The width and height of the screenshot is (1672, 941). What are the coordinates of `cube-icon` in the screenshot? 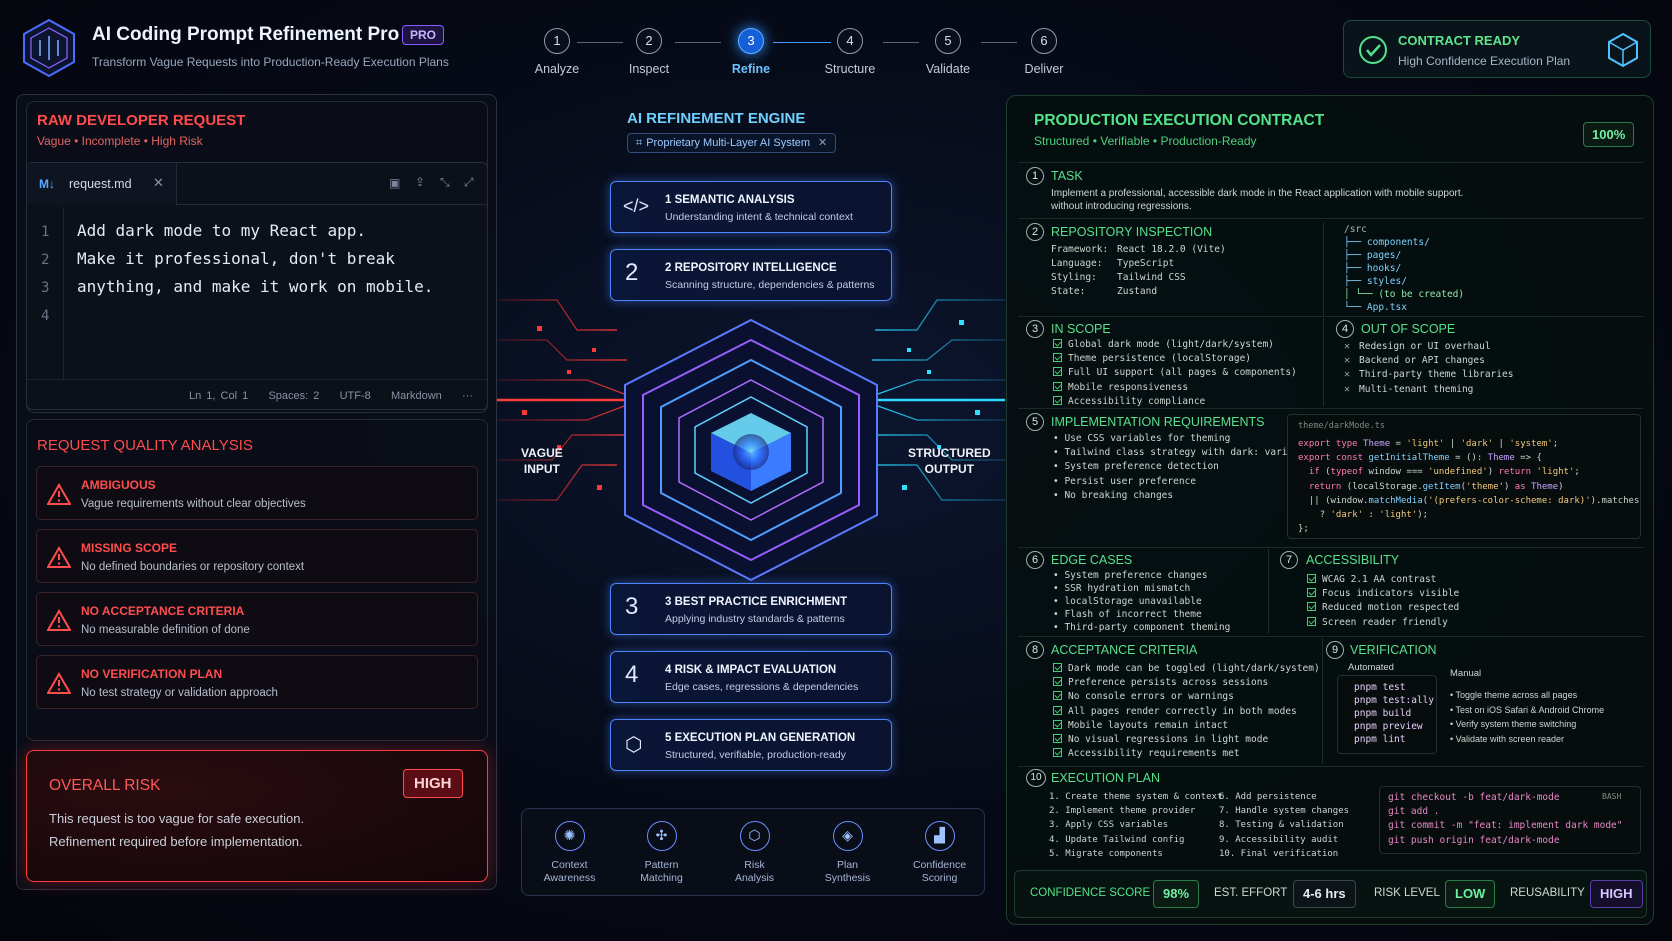 It's located at (1623, 50).